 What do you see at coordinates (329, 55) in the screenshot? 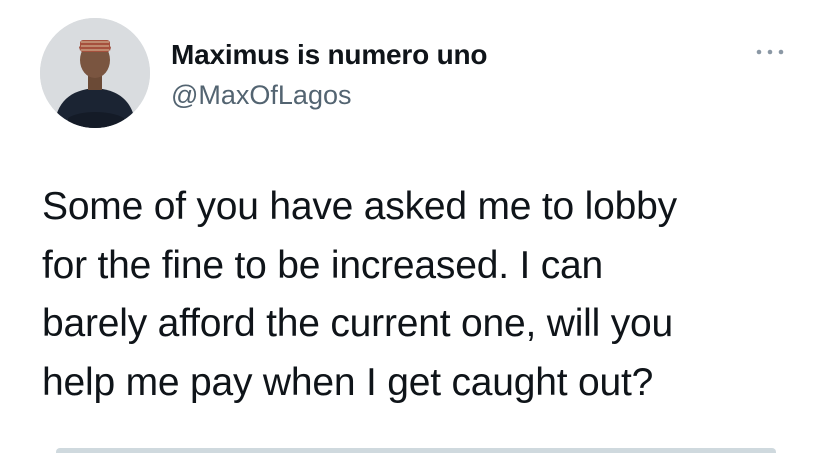
I see `author-display-name: Maximus is numero uno` at bounding box center [329, 55].